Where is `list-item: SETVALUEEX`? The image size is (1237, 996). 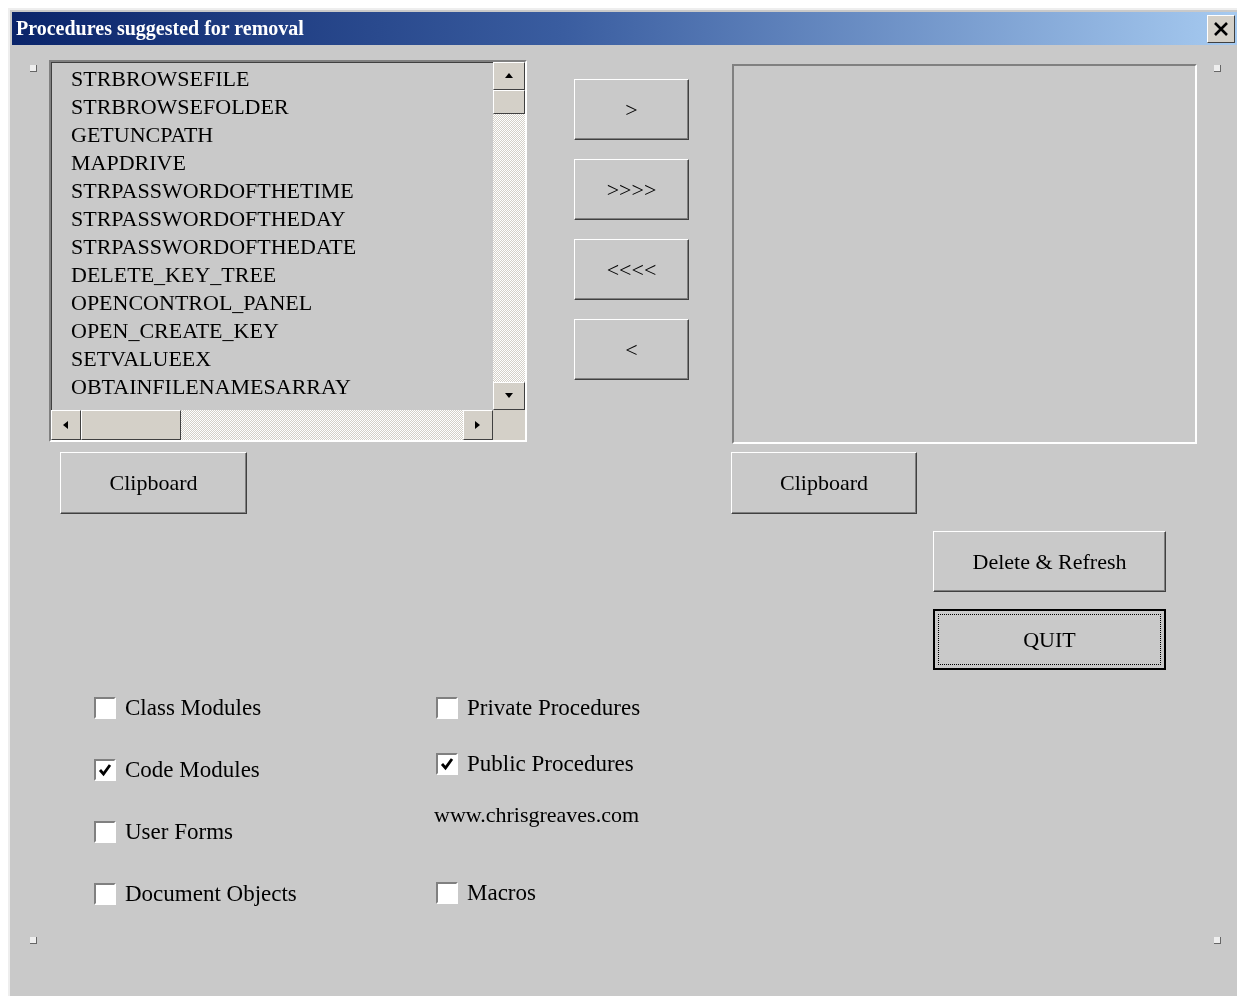 list-item: SETVALUEEX is located at coordinates (282, 359).